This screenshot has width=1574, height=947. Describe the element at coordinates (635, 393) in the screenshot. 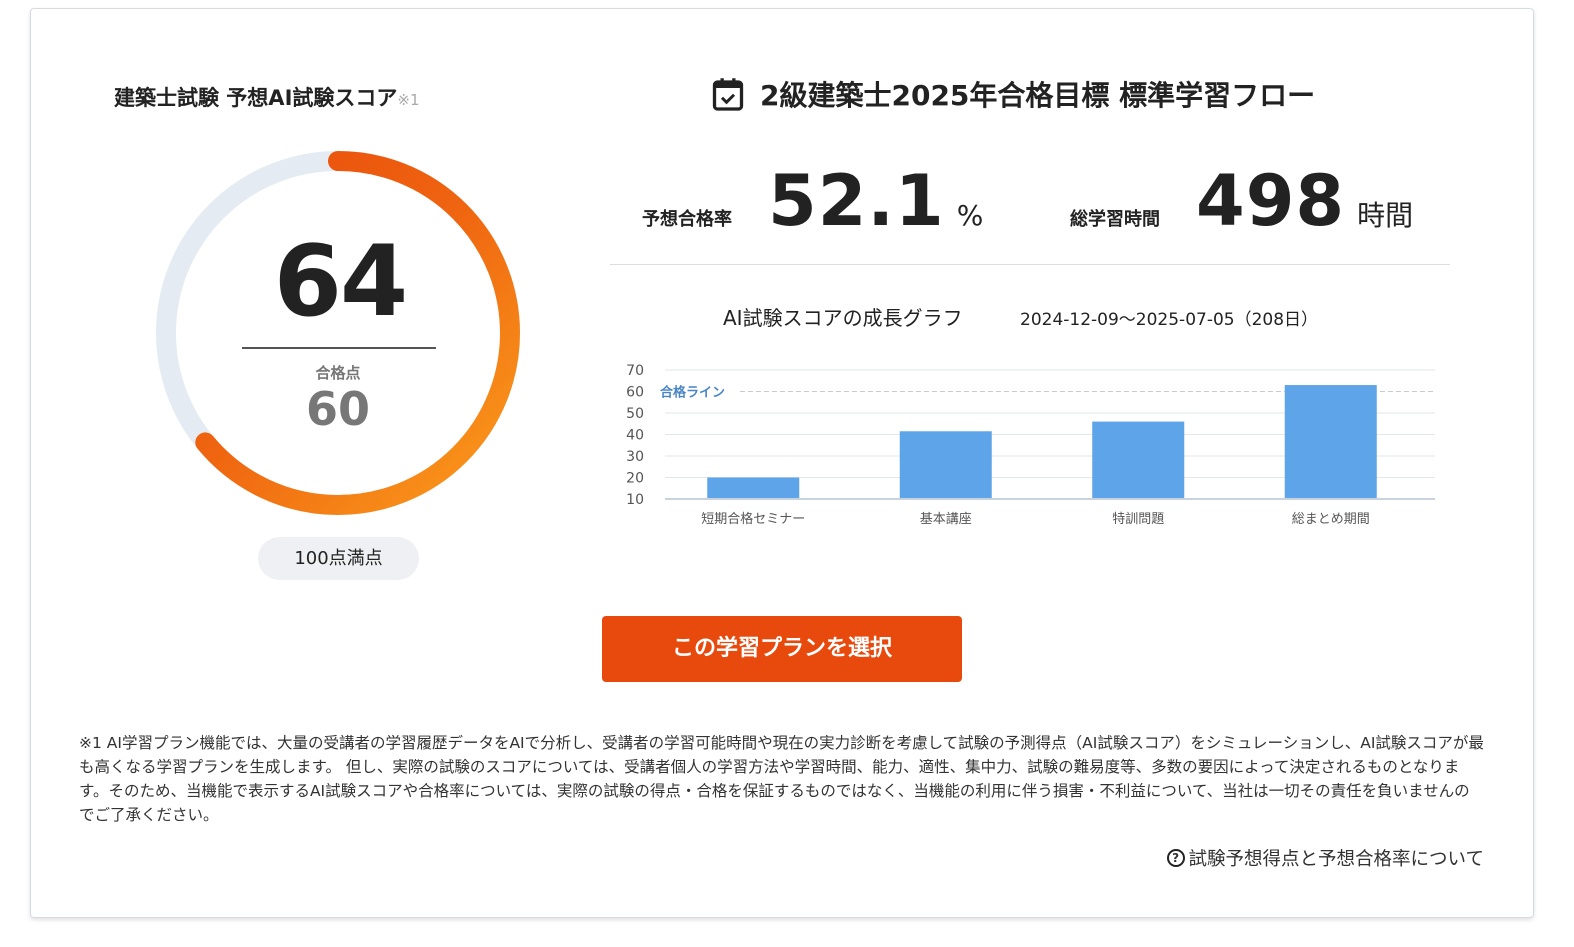

I see `y-tick-label: 60` at that location.